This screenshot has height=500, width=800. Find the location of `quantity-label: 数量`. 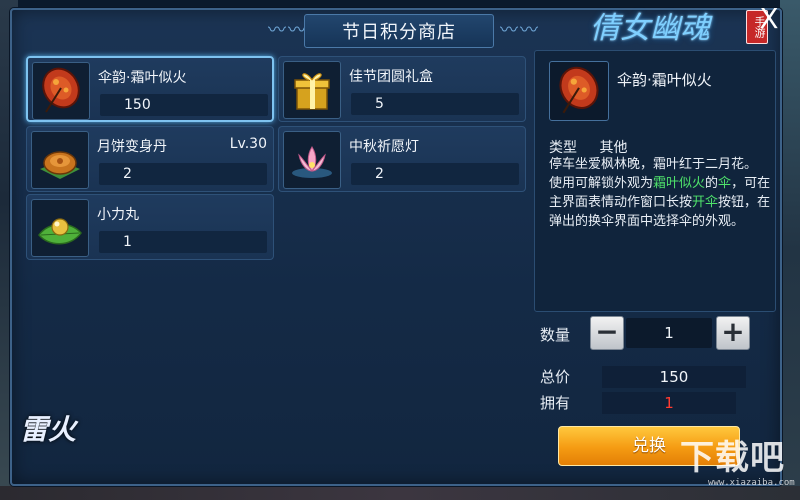

quantity-label: 数量 is located at coordinates (555, 335).